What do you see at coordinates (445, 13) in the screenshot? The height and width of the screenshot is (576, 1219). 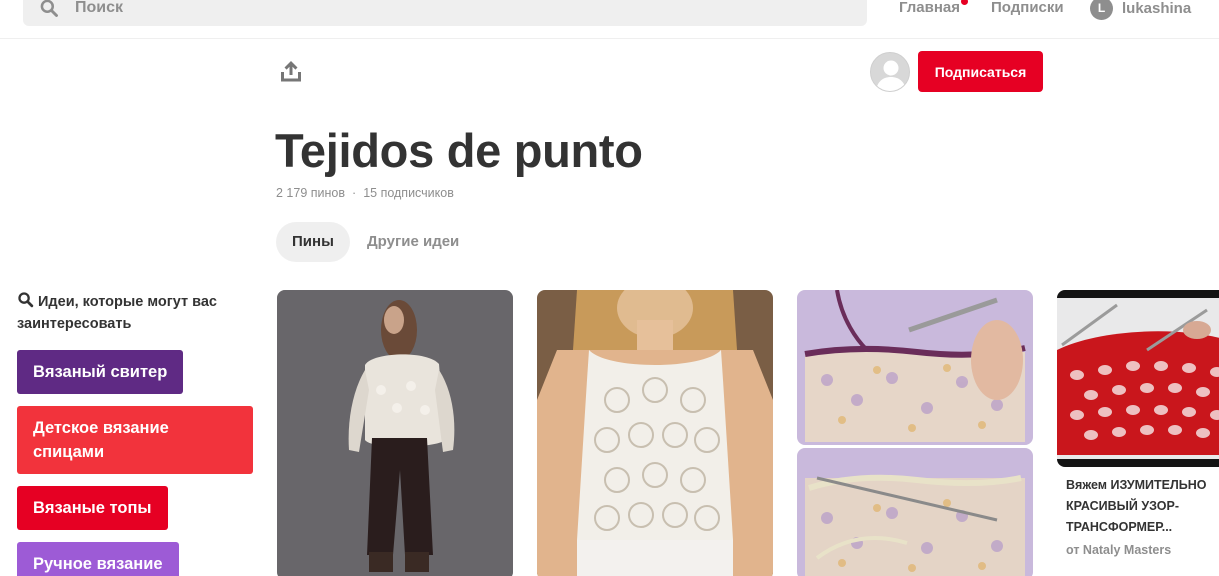 I see `search-bar: Поиск` at bounding box center [445, 13].